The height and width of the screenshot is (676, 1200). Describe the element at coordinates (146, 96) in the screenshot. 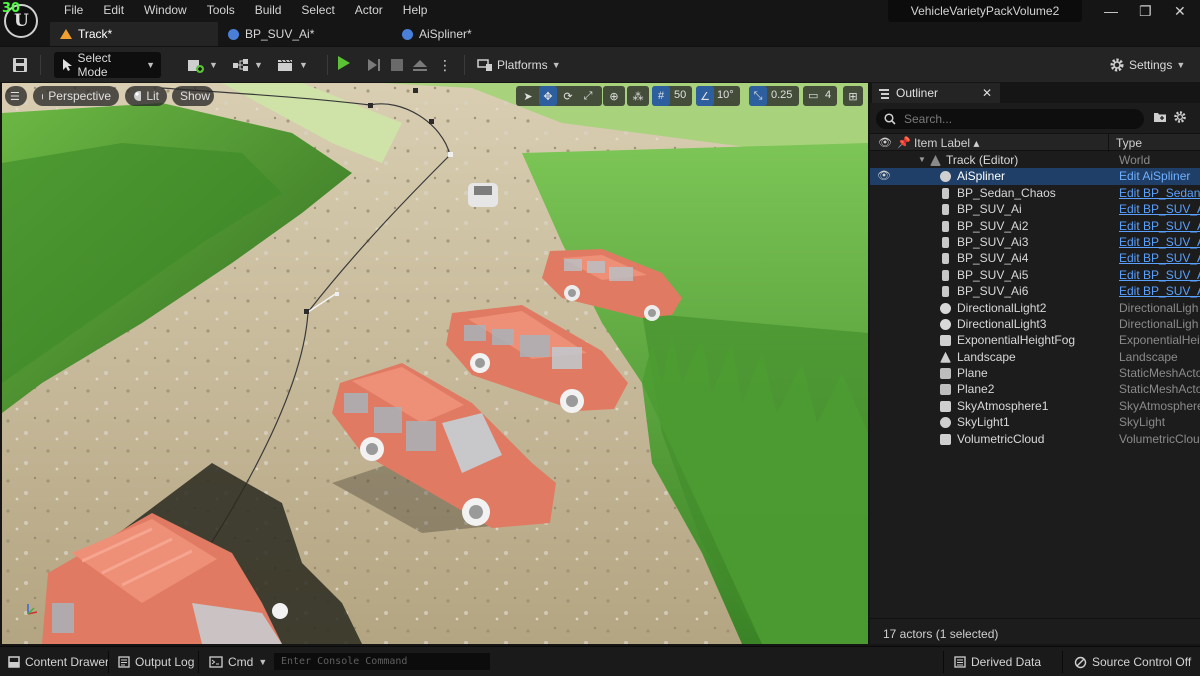

I see `view-mode-lit-button: Lit` at that location.